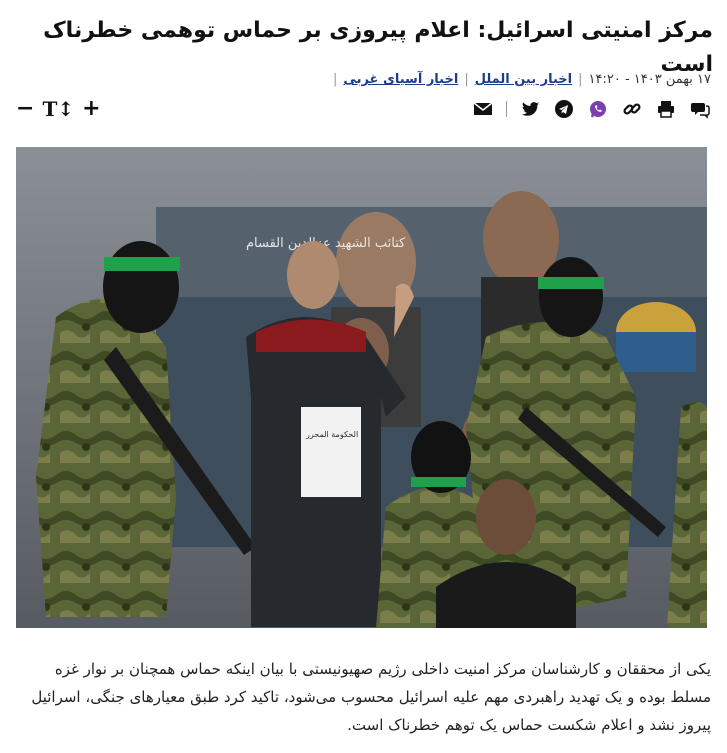 This screenshot has height=753, width=727. Describe the element at coordinates (666, 109) in the screenshot. I see `print-icon` at that location.